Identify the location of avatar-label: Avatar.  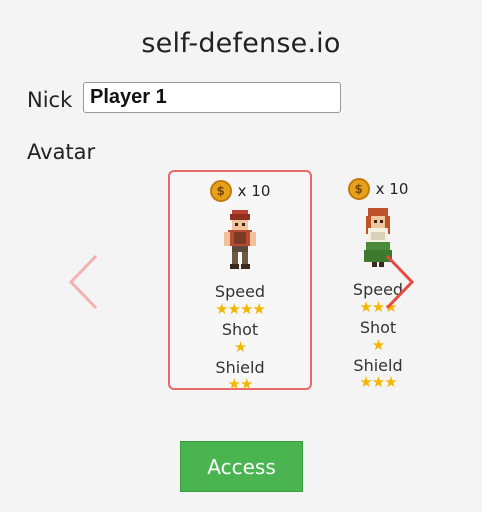
(61, 152).